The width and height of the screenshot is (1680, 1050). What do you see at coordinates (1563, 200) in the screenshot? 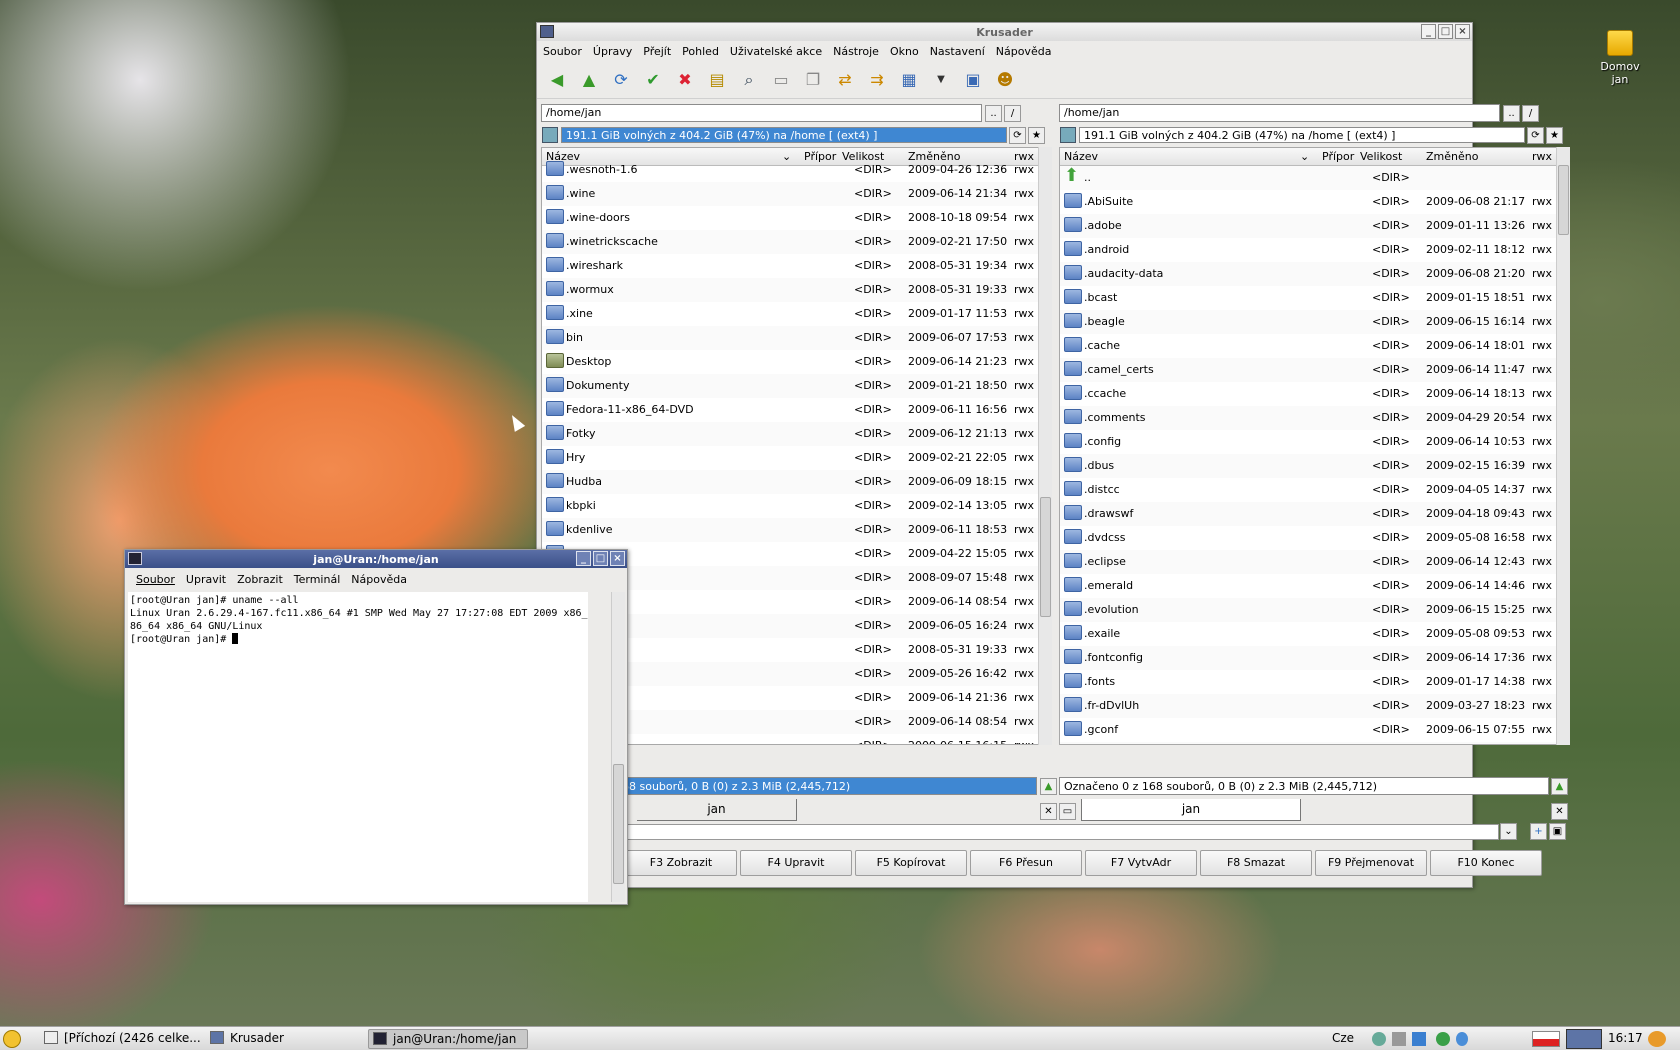
I see `right-scroll-thumb` at bounding box center [1563, 200].